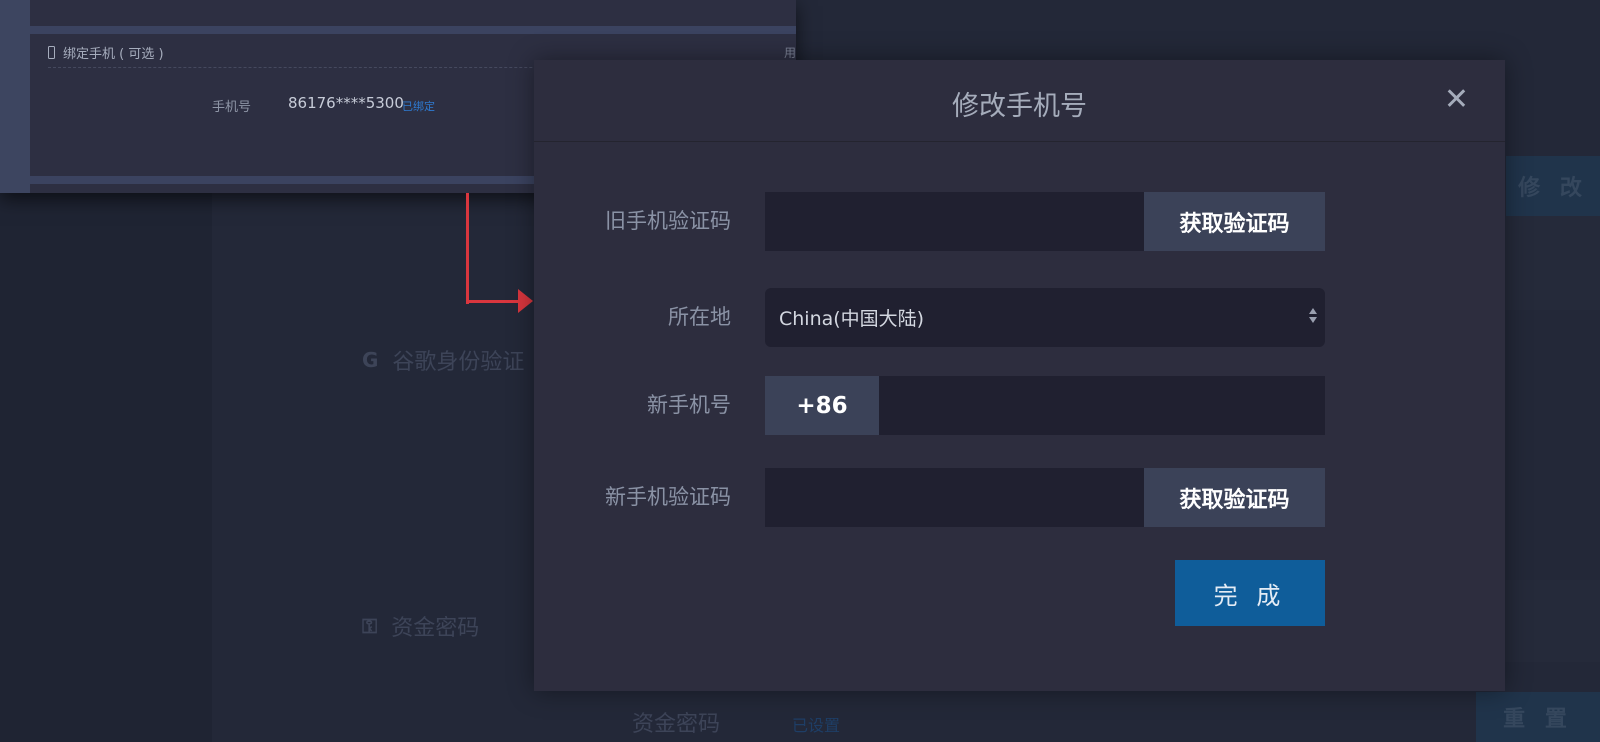 This screenshot has width=1600, height=742. I want to click on modal-header: 修改手机号 ✕, so click(1019, 101).